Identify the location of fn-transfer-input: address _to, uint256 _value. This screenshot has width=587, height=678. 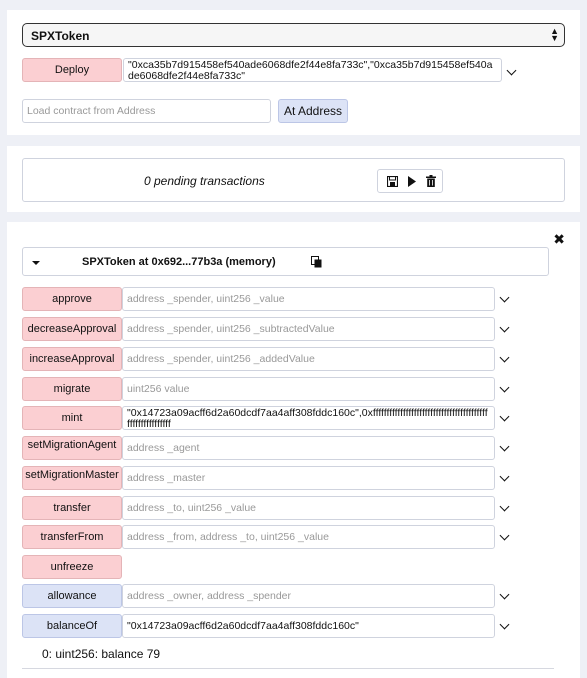
(308, 508).